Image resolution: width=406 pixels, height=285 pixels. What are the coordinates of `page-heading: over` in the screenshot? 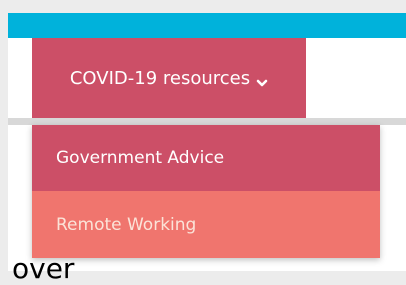 It's located at (43, 268).